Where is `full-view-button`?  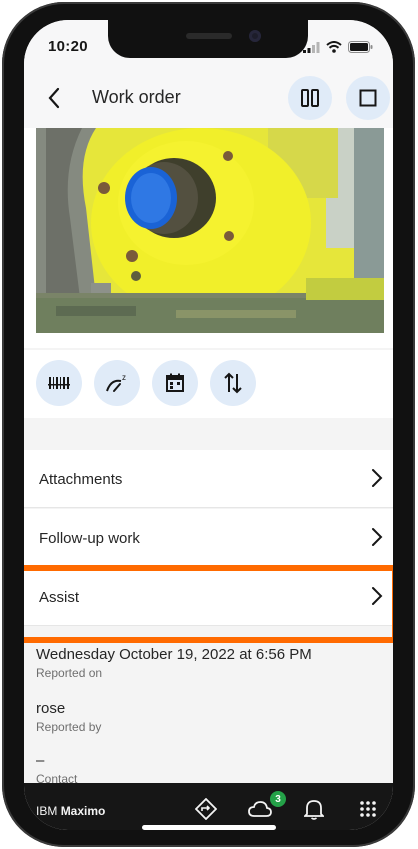
full-view-button is located at coordinates (368, 98).